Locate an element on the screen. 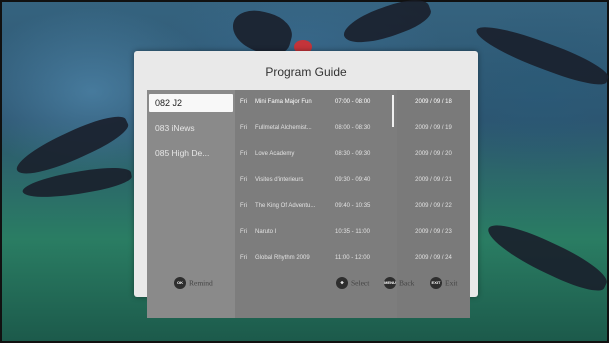  footer-keys: OK Remind ✥ Select MENU Back EXIT Exit is located at coordinates (306, 284).